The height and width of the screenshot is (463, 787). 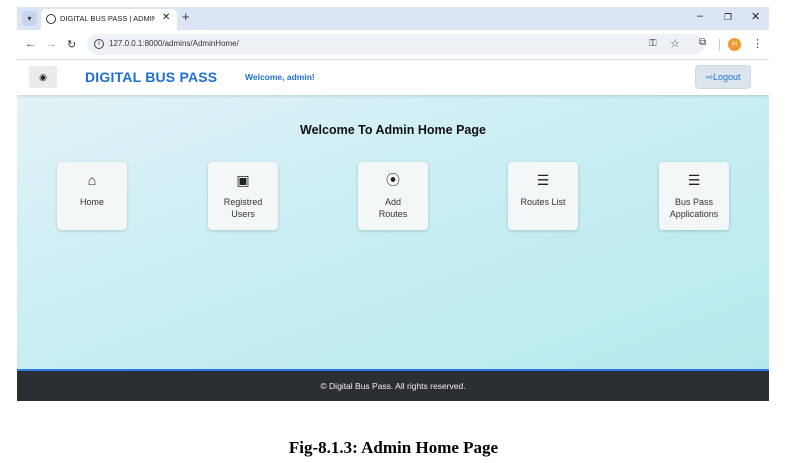 What do you see at coordinates (728, 17) in the screenshot?
I see `restore-button: ❐` at bounding box center [728, 17].